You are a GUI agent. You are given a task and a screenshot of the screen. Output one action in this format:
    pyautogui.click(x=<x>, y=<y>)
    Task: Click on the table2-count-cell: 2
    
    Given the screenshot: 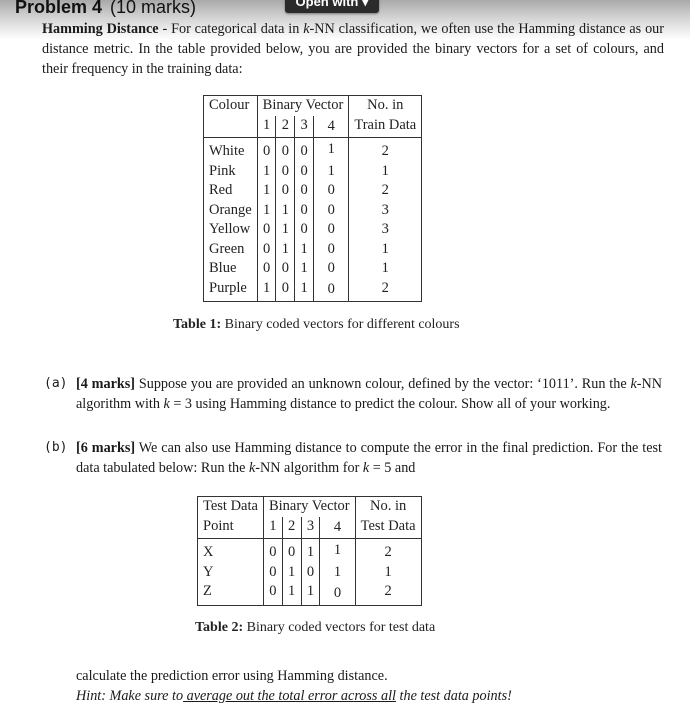 What is the action you would take?
    pyautogui.click(x=388, y=550)
    